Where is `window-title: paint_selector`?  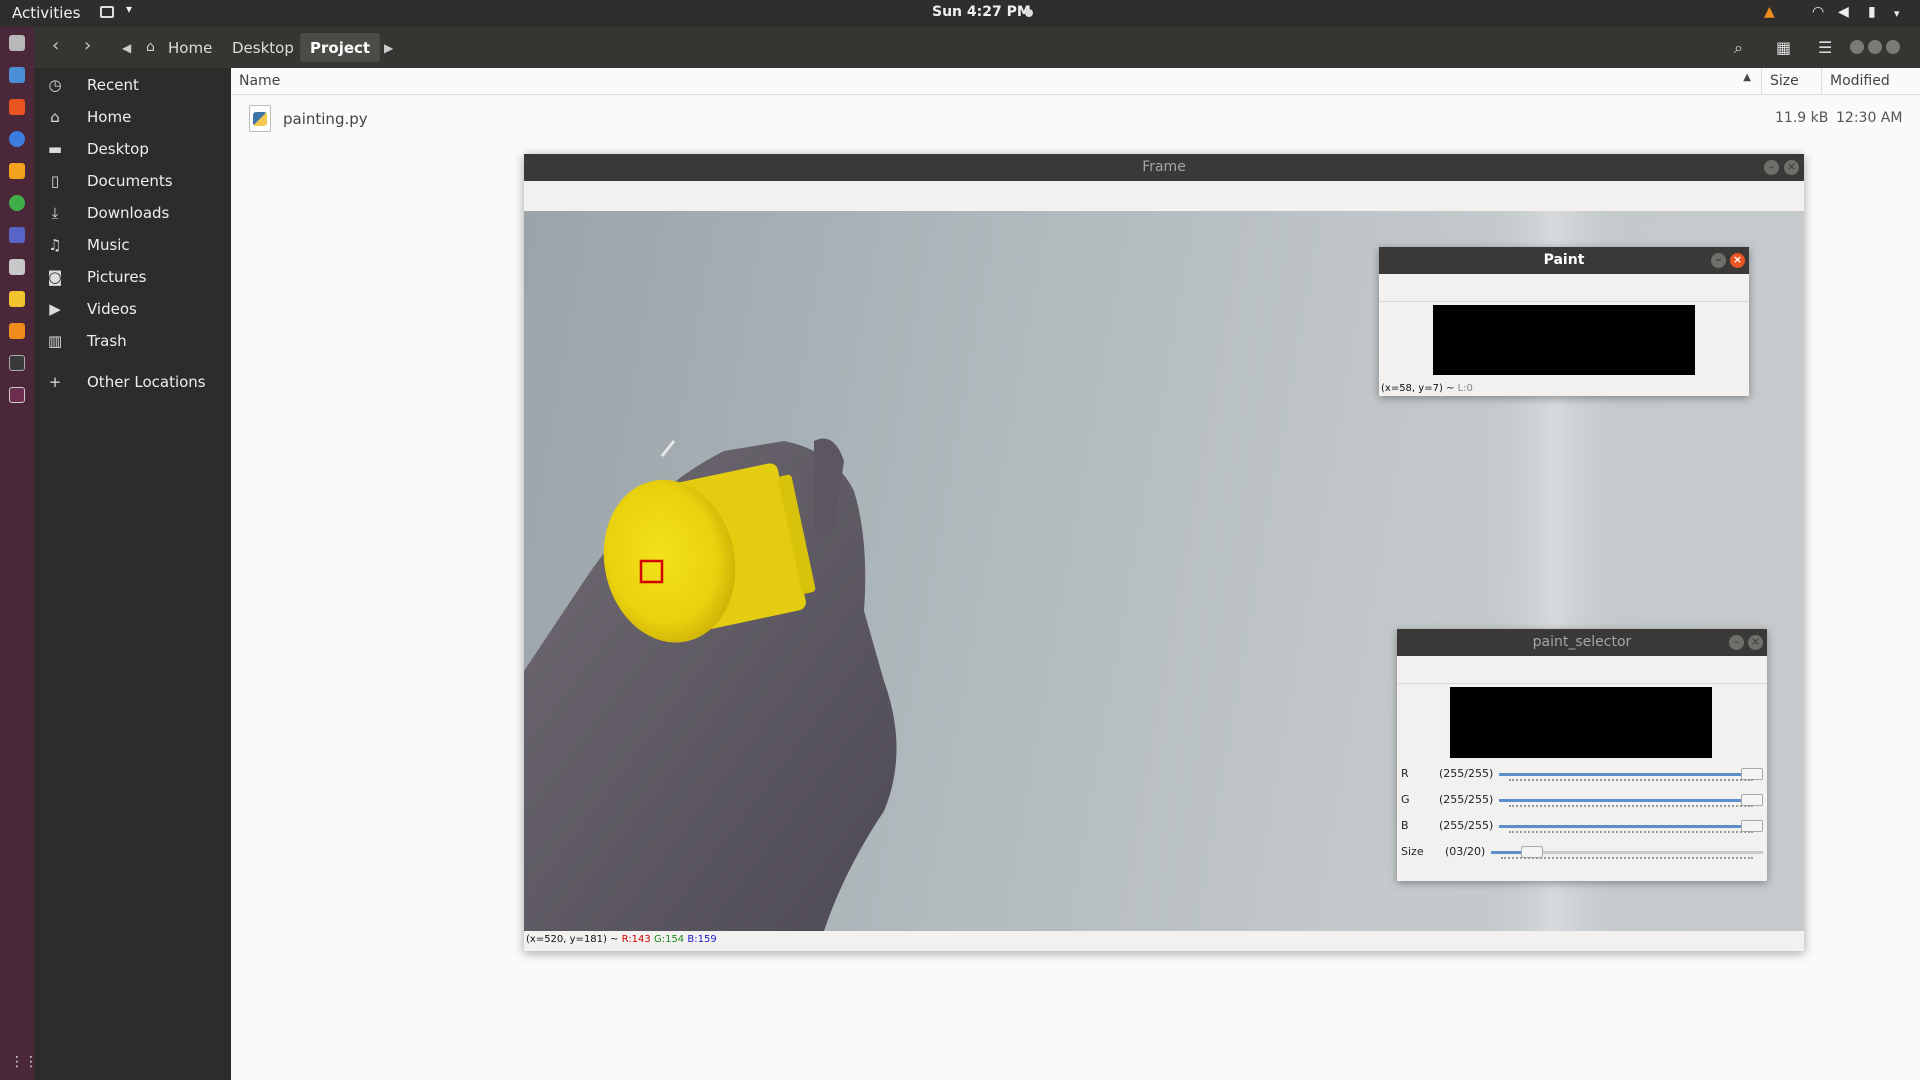 window-title: paint_selector is located at coordinates (1582, 642).